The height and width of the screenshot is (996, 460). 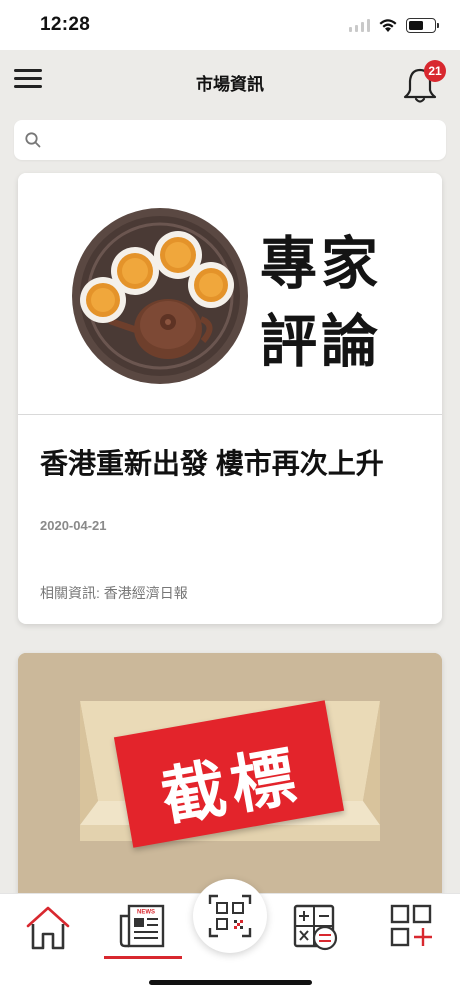 I want to click on article-title: 香港重新出發 樓市再次上升, so click(x=230, y=464).